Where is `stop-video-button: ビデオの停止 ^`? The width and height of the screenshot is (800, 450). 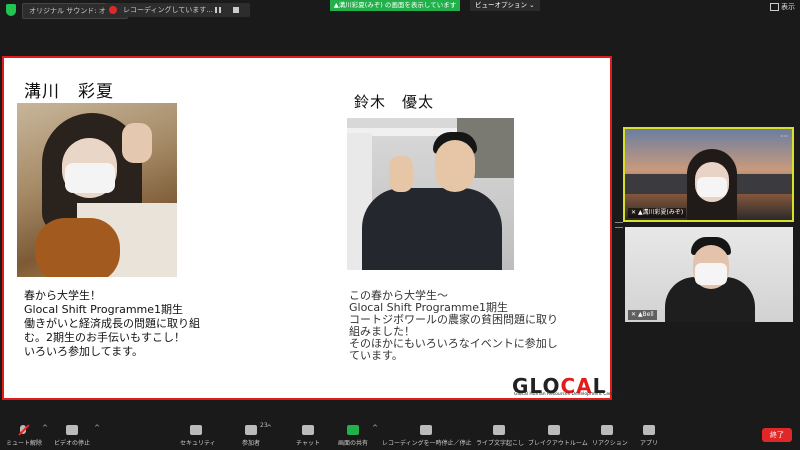 stop-video-button: ビデオの停止 ^ is located at coordinates (76, 435).